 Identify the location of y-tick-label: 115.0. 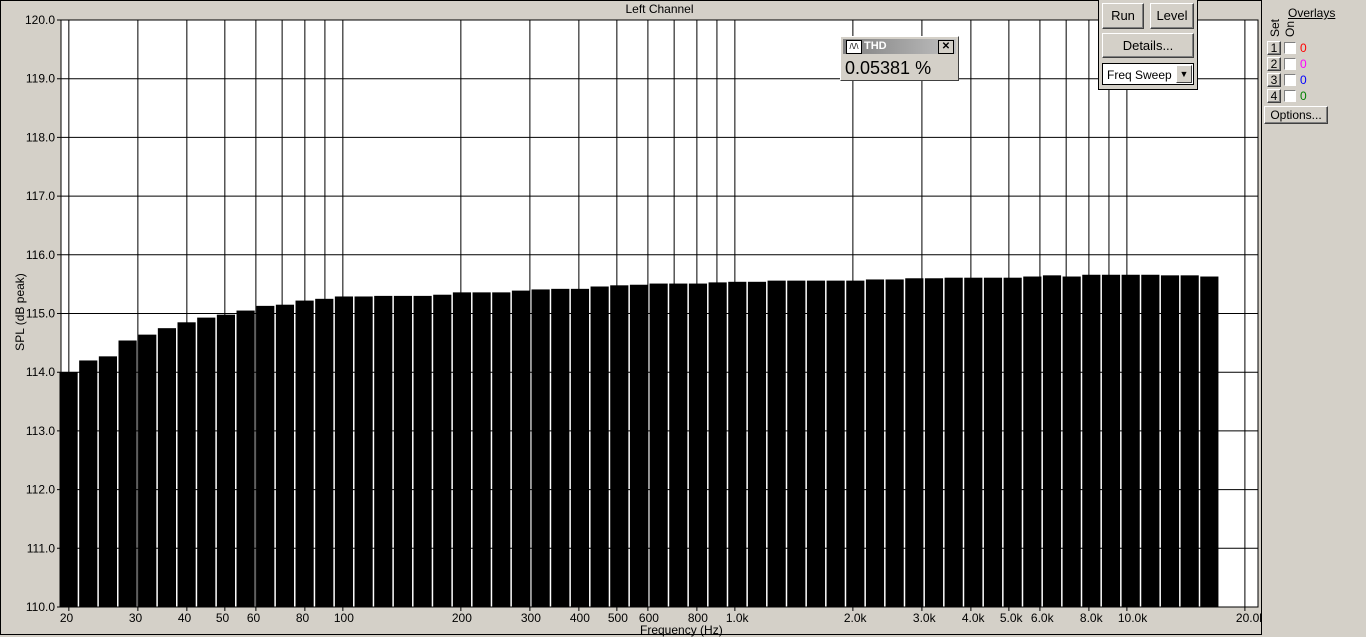
(40, 314).